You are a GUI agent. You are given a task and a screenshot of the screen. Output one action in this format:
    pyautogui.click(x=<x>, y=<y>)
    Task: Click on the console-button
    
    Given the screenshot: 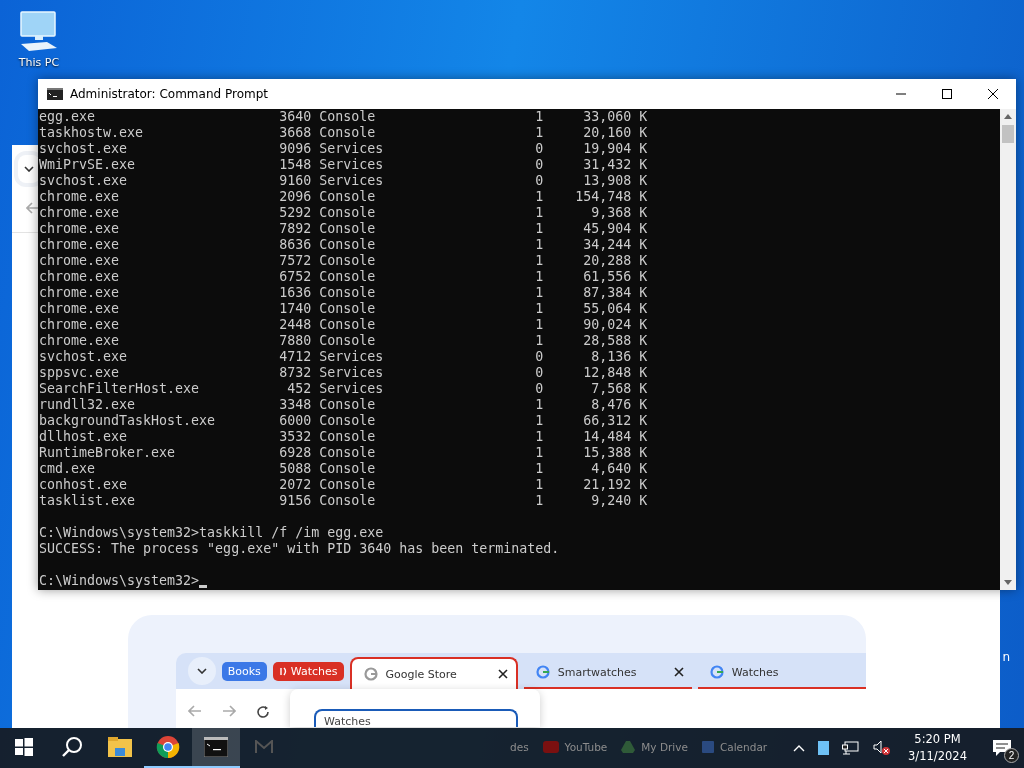 What is the action you would take?
    pyautogui.click(x=216, y=748)
    